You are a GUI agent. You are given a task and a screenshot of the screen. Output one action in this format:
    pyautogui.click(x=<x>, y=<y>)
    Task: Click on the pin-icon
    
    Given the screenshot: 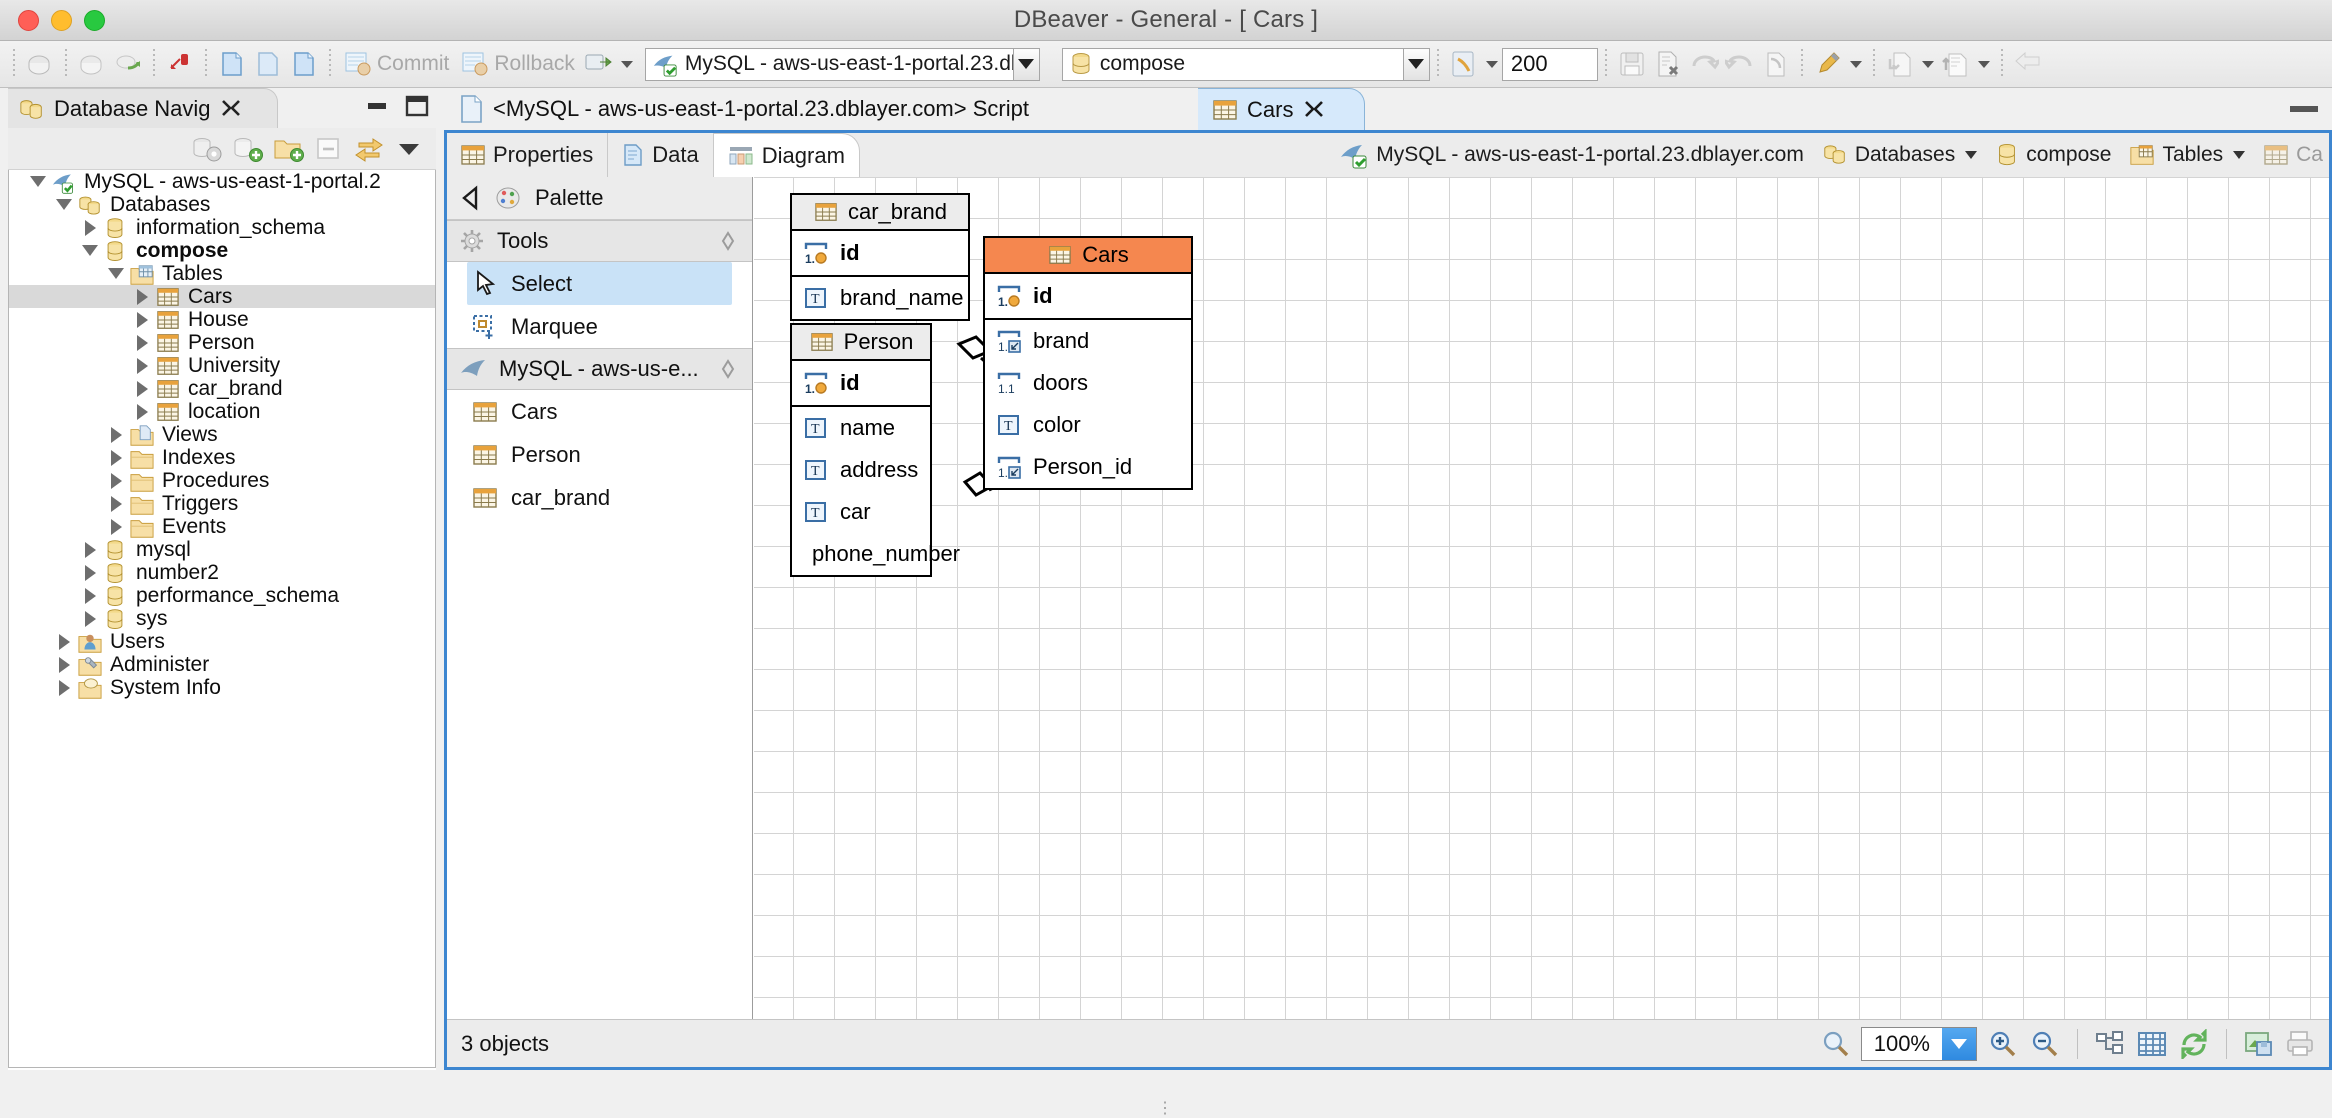 What is the action you would take?
    pyautogui.click(x=728, y=241)
    